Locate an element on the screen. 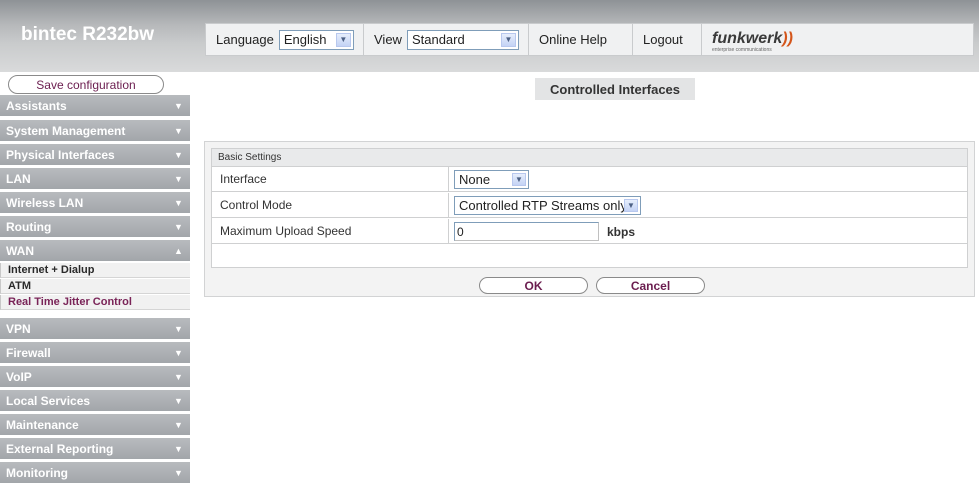 The width and height of the screenshot is (979, 487). language-select: English ▼ is located at coordinates (316, 39).